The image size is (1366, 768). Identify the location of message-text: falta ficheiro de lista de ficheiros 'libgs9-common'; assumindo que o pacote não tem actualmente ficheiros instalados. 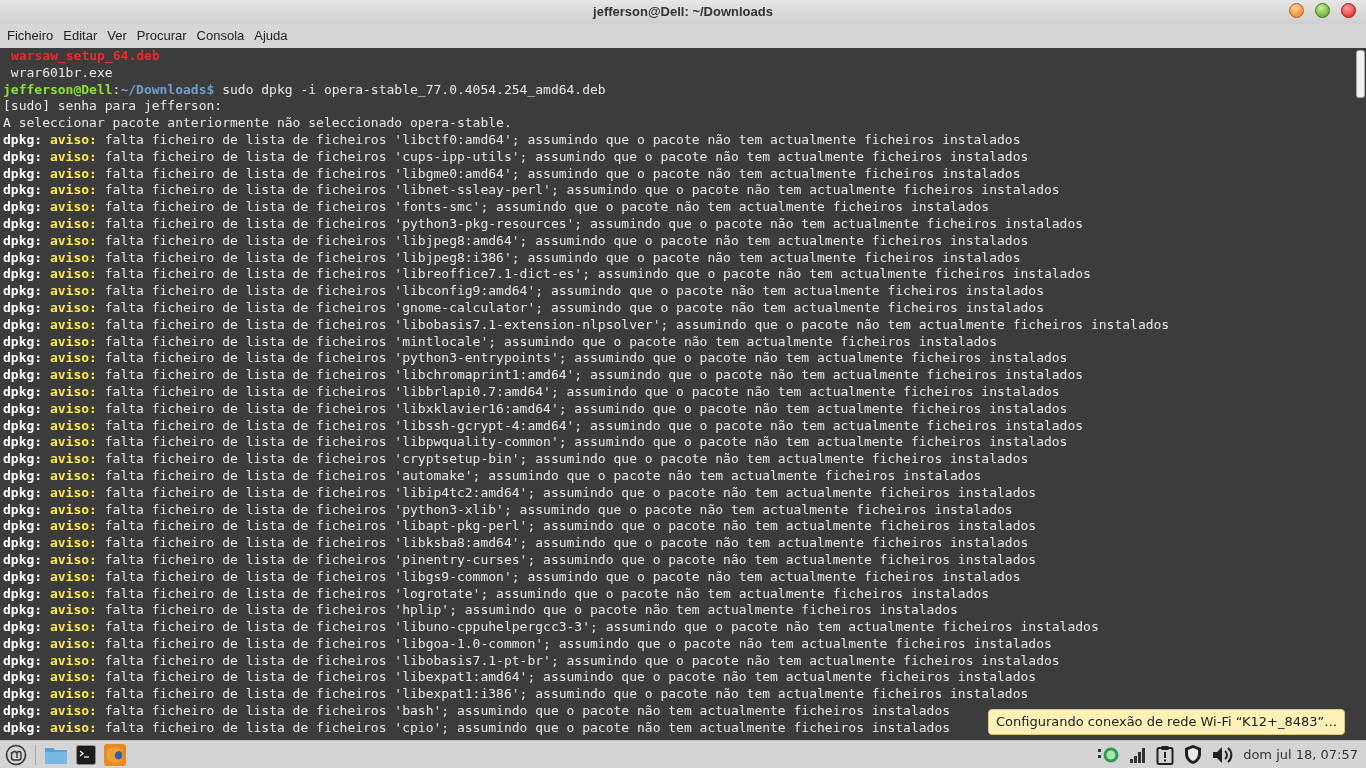
(562, 576).